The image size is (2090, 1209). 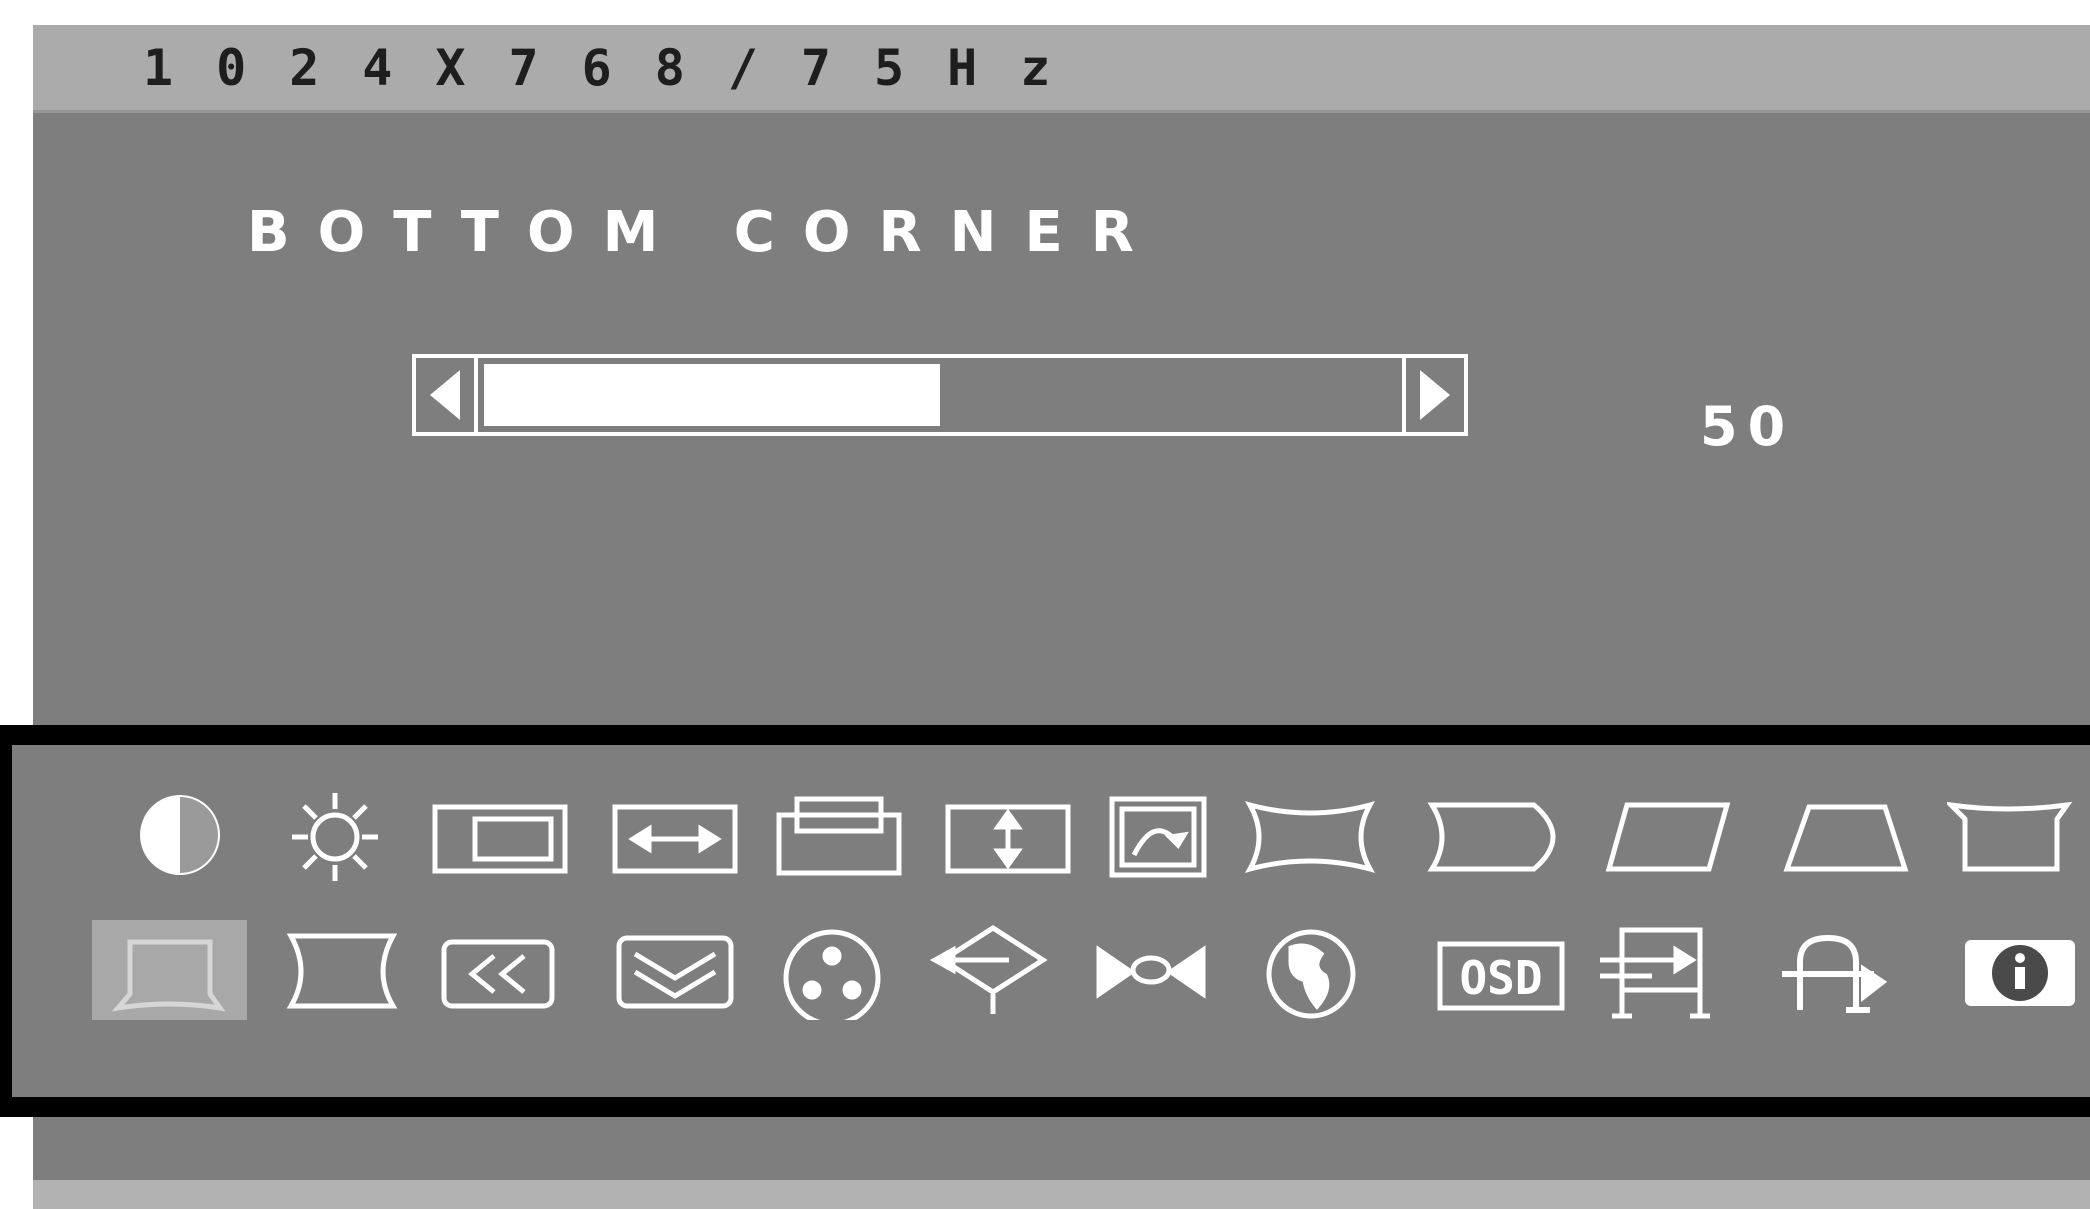 What do you see at coordinates (342, 970) in the screenshot?
I see `side-pincushion-icon` at bounding box center [342, 970].